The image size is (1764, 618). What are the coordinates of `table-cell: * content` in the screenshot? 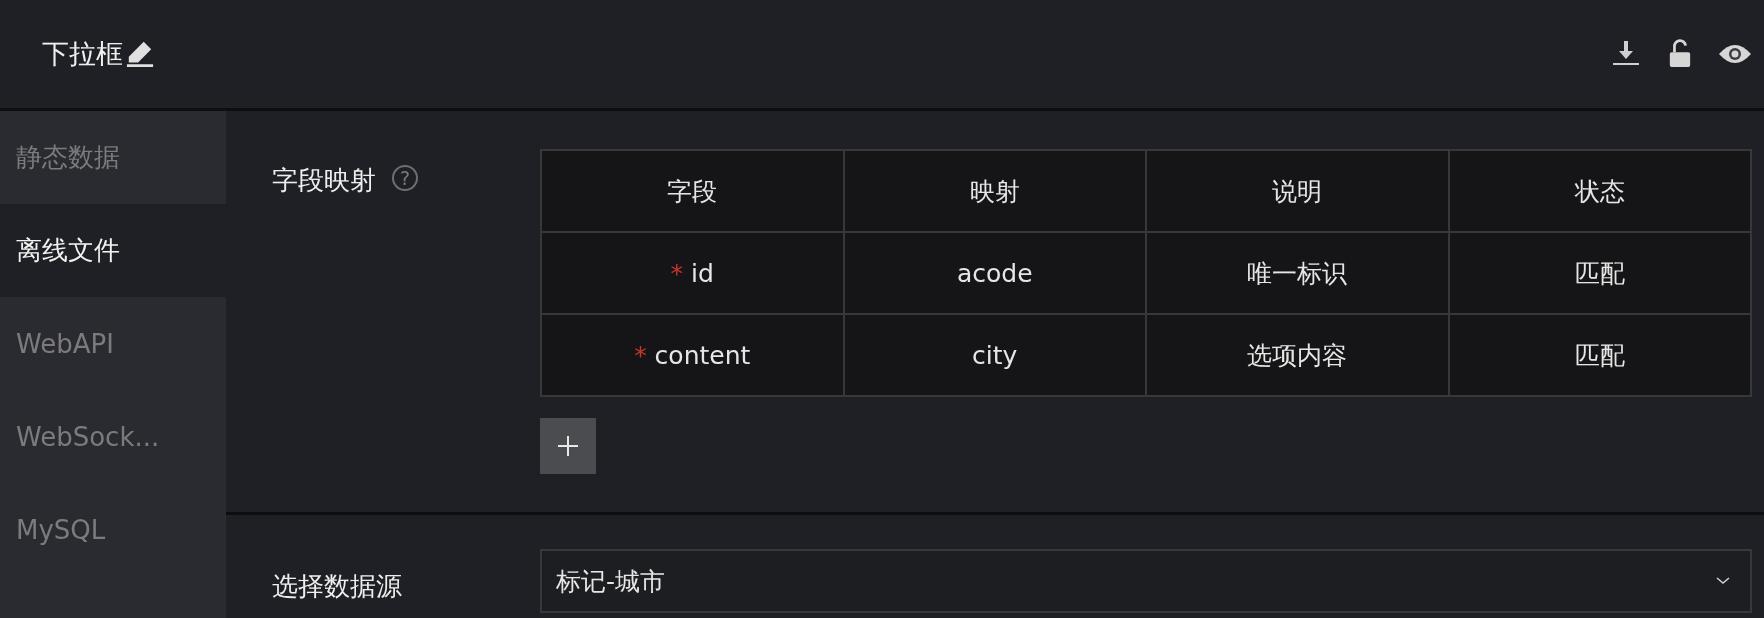 It's located at (692, 355).